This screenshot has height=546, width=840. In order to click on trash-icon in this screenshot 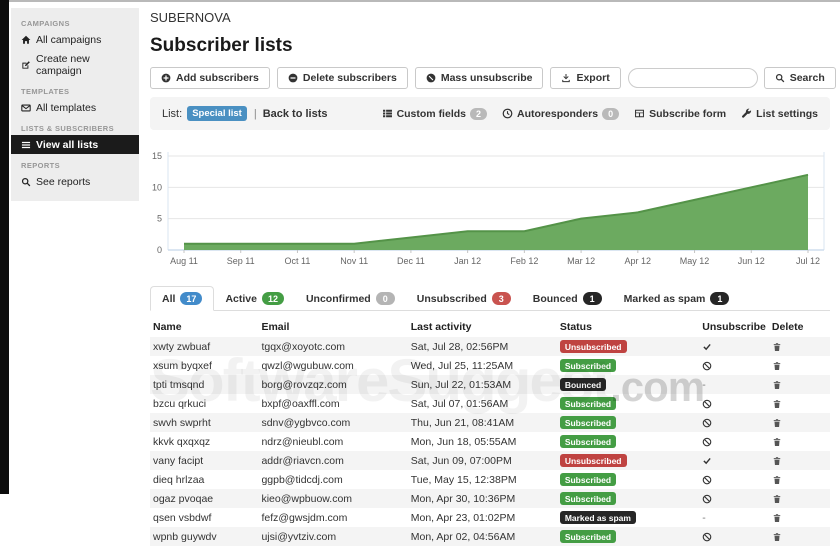, I will do `click(799, 366)`.